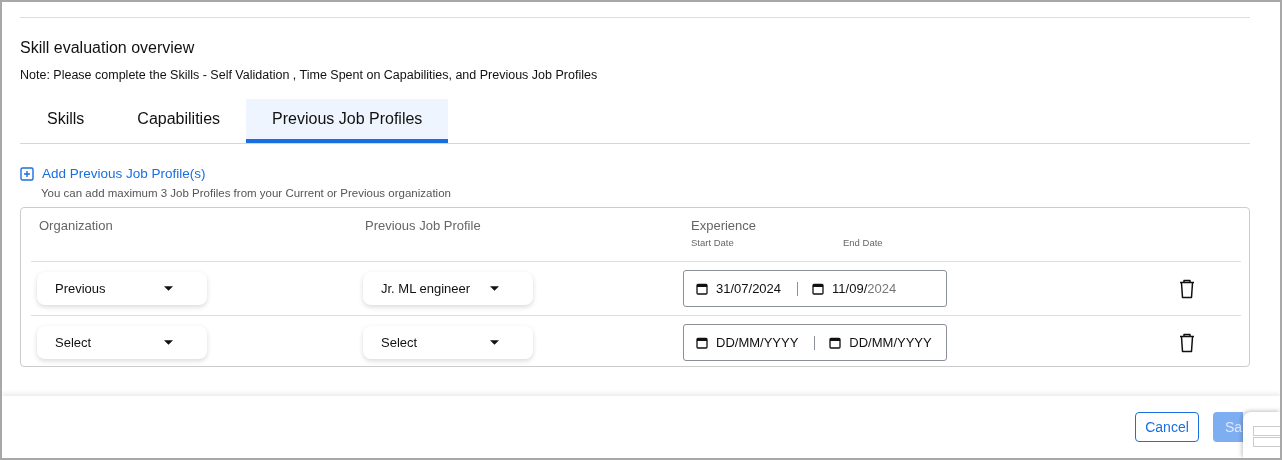  I want to click on tab: Capabilities, so click(179, 121).